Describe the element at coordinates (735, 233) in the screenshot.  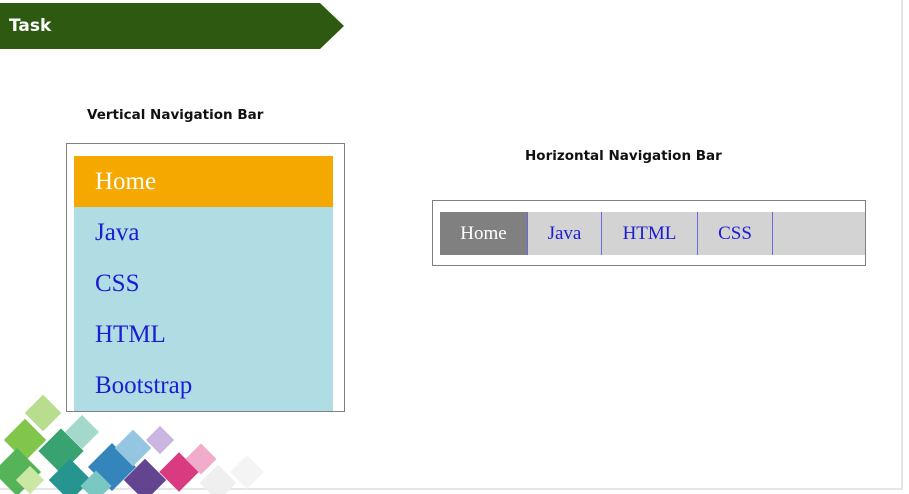
I see `horizontal-nav-item-css: CSS` at that location.